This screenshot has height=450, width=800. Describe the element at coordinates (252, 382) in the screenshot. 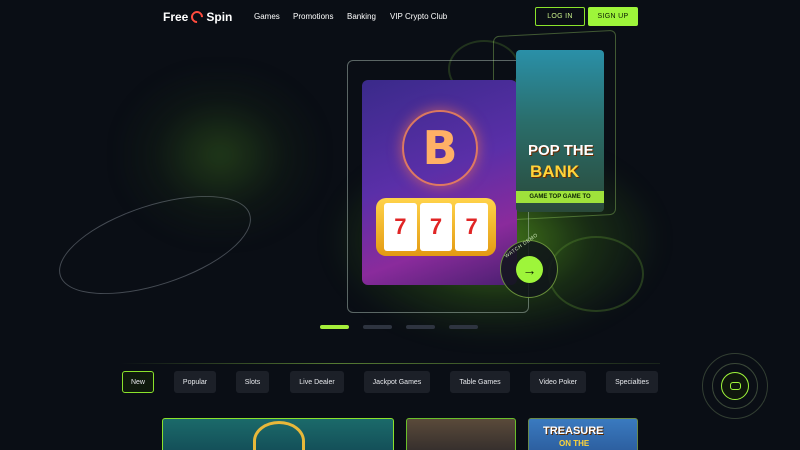

I see `tab-slots: Slots` at that location.